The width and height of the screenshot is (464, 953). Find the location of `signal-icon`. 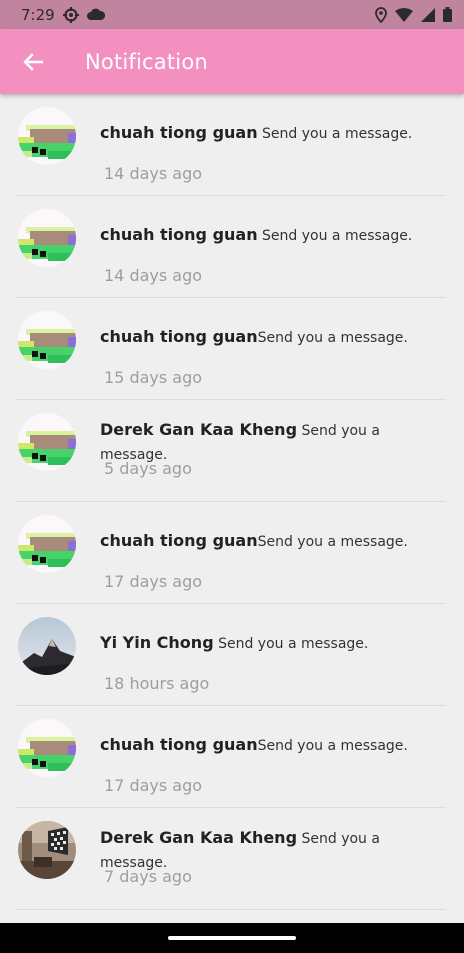

signal-icon is located at coordinates (428, 14).